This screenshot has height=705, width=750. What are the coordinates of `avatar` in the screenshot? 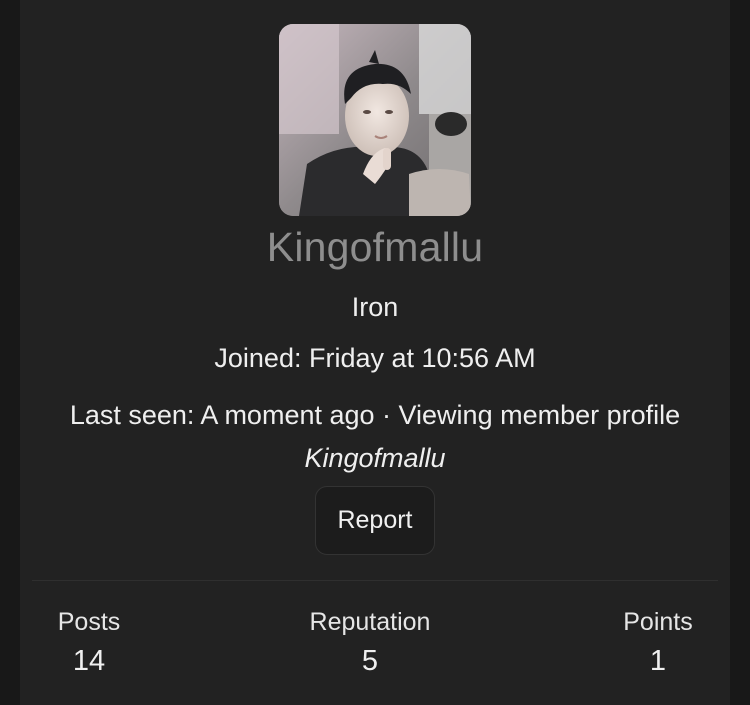 It's located at (375, 120).